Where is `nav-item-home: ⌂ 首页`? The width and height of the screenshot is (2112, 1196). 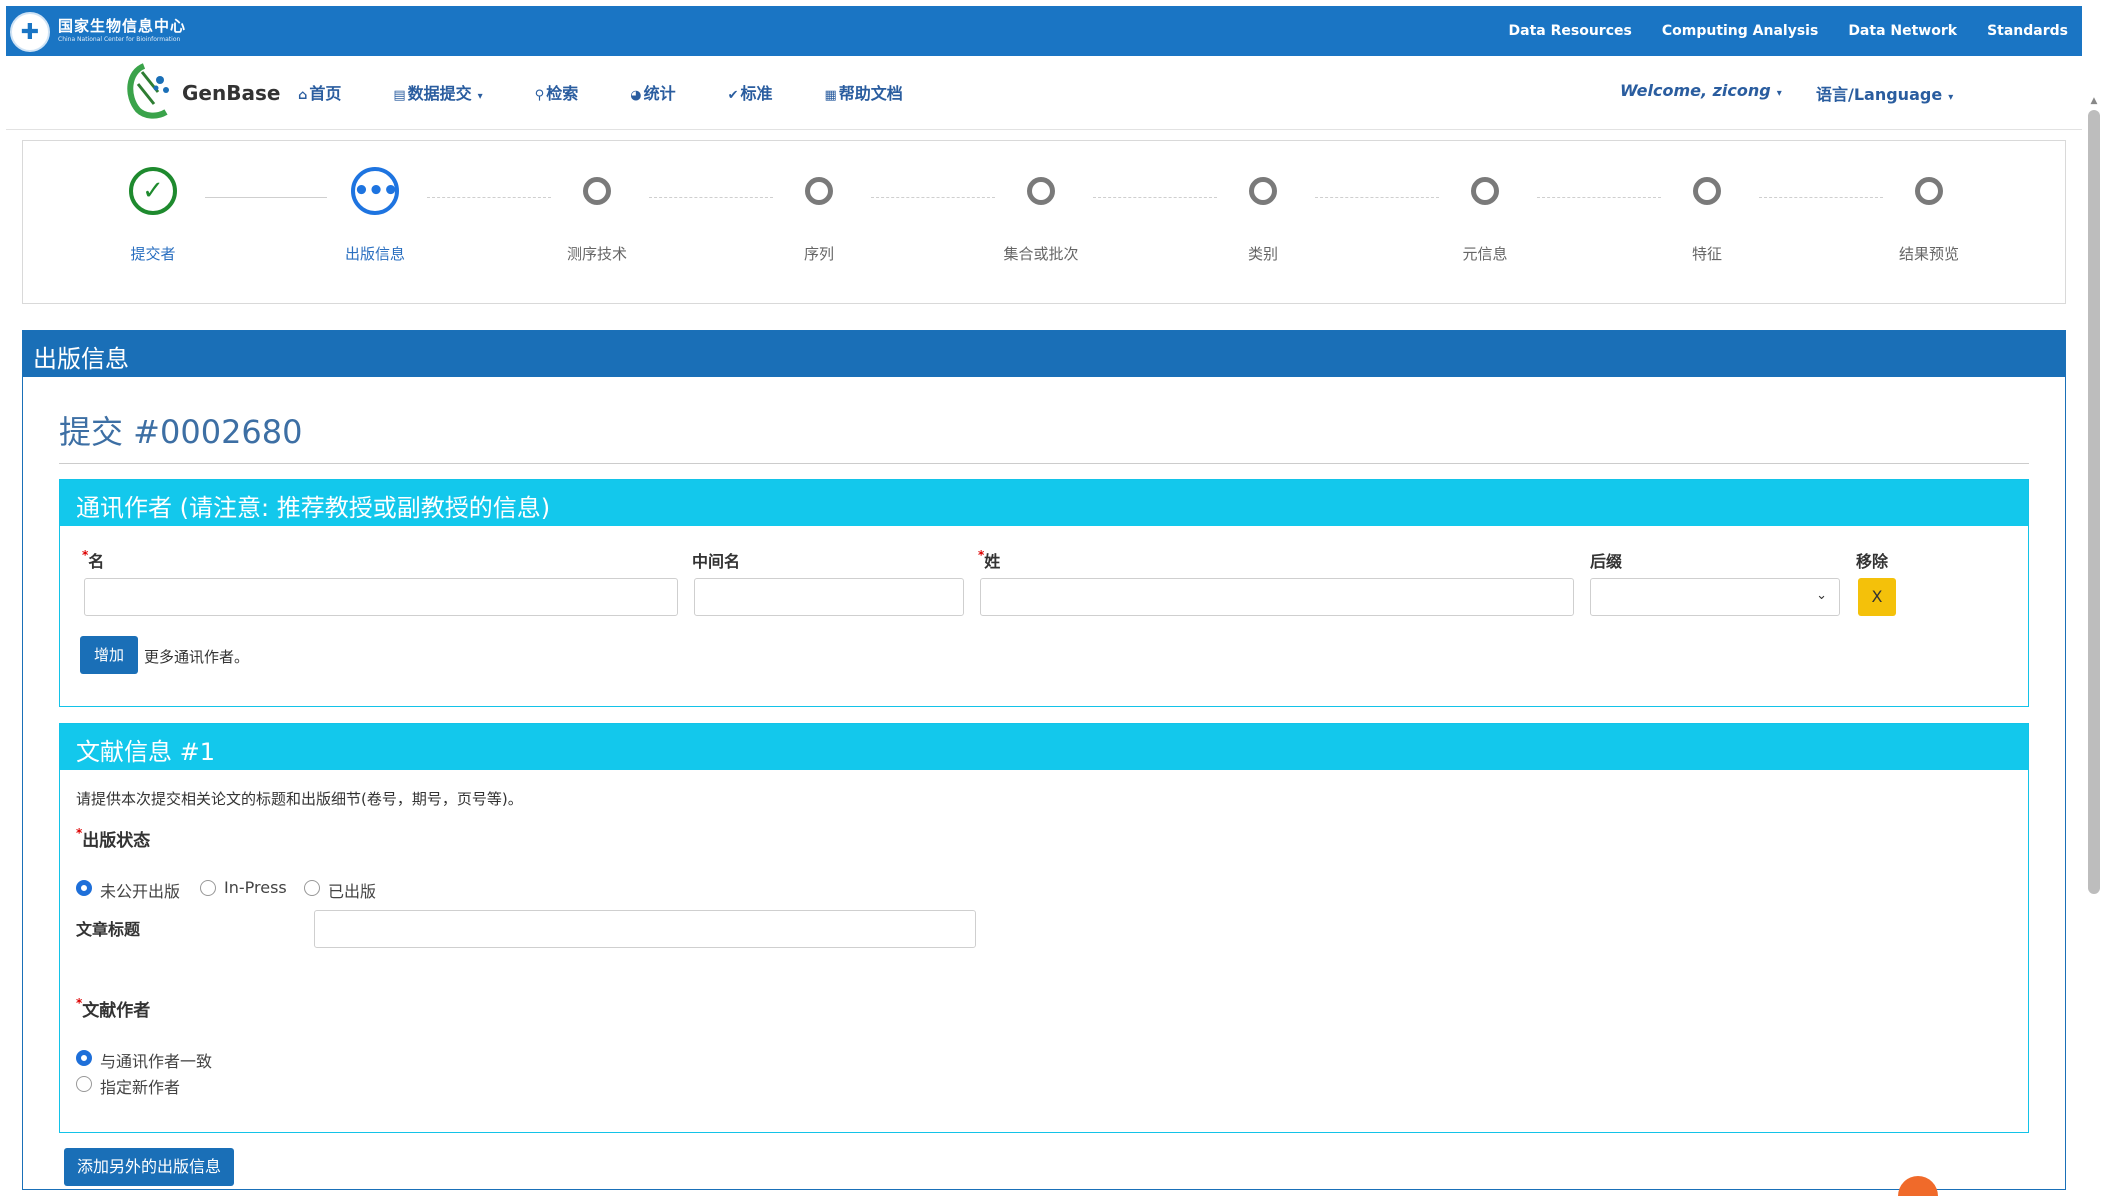
nav-item-home: ⌂ 首页 is located at coordinates (319, 92).